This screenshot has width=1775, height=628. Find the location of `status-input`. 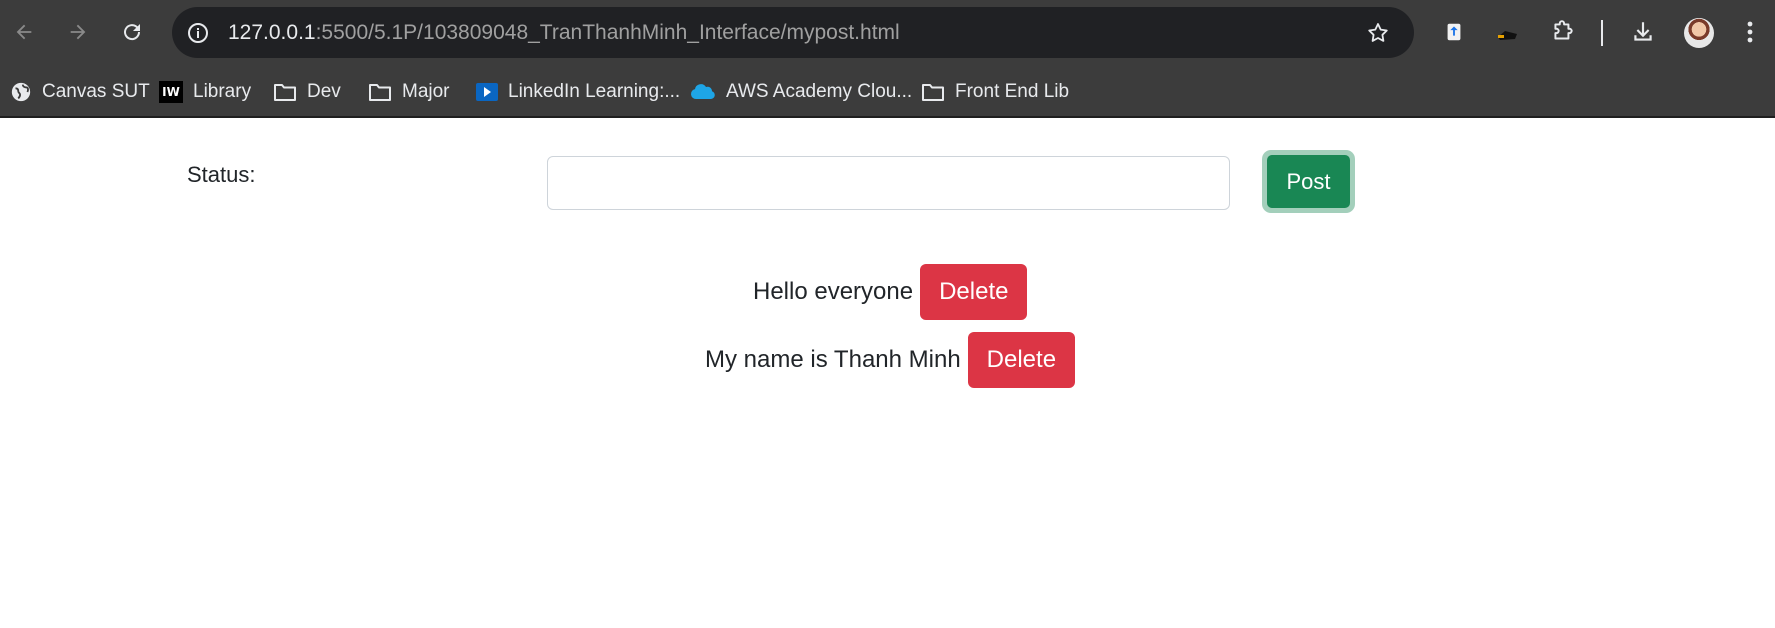

status-input is located at coordinates (888, 183).